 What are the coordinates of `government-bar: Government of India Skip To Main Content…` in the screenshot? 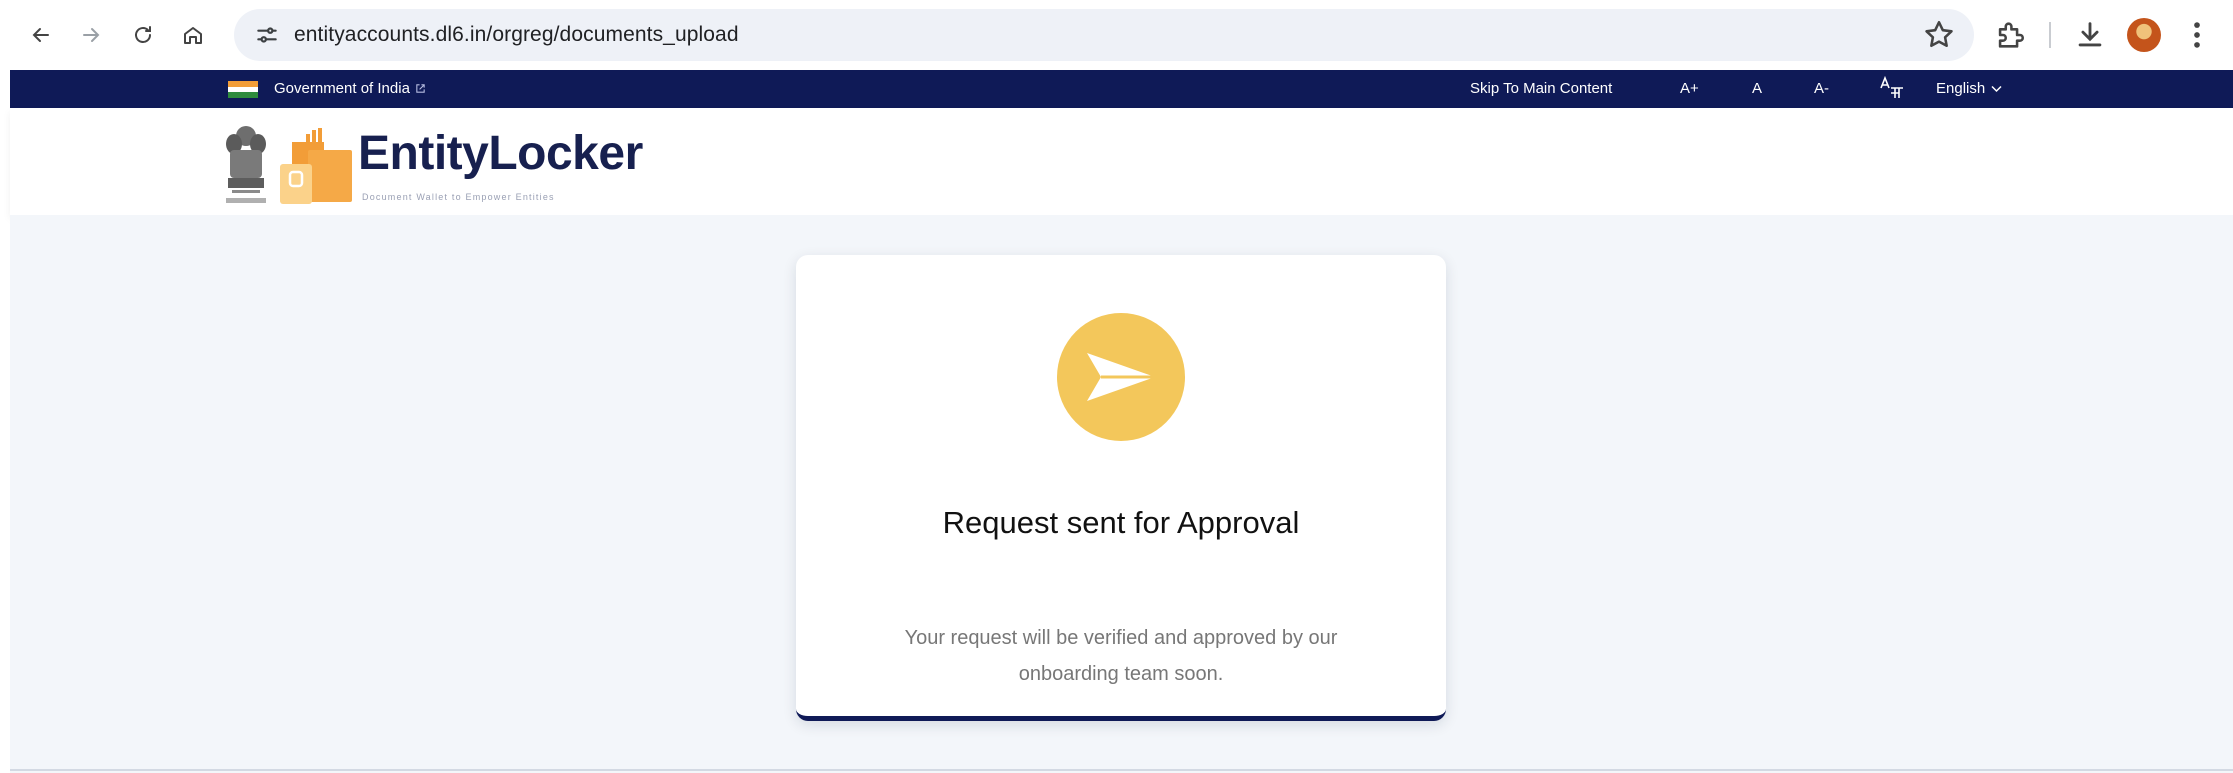 It's located at (1121, 89).